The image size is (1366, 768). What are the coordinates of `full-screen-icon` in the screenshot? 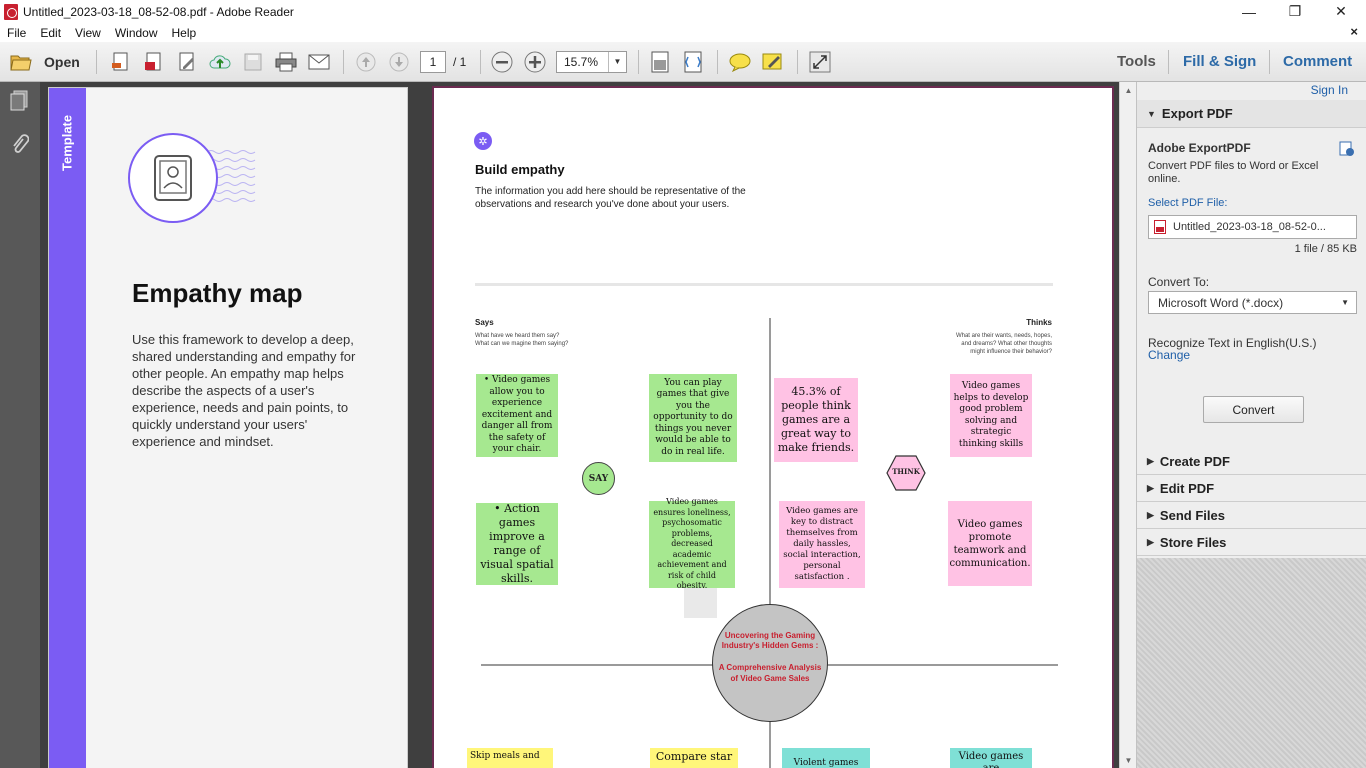 It's located at (820, 62).